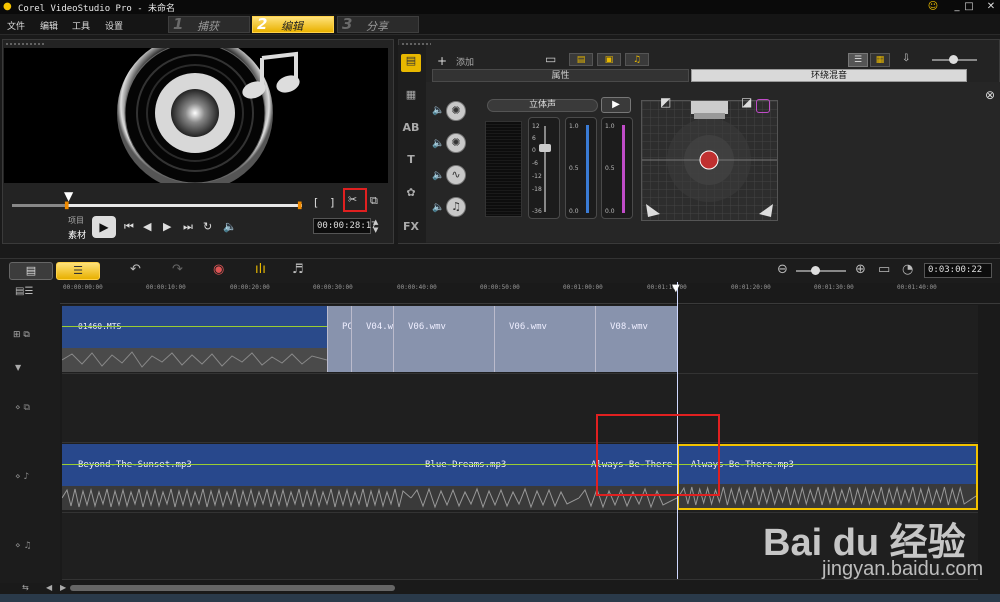  I want to click on music-track-header-icon: ⋄ ♫, so click(23, 546).